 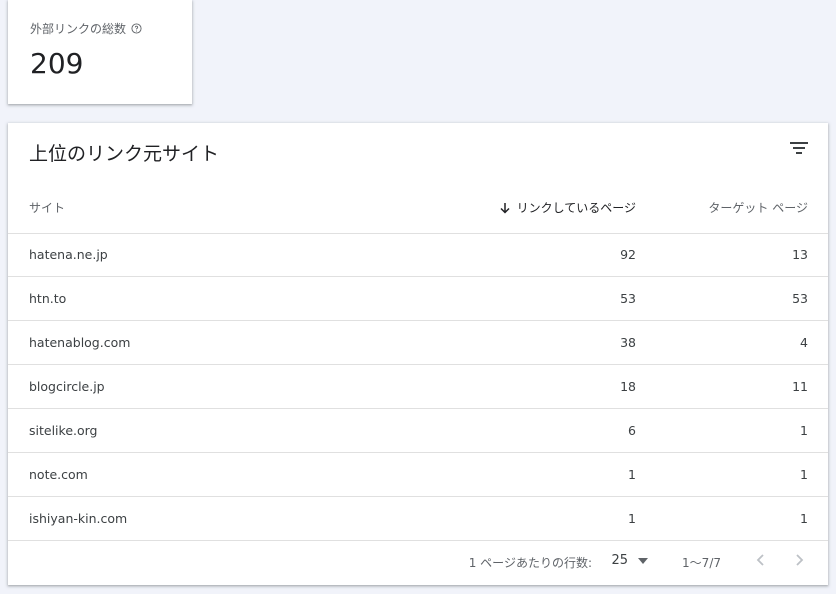 I want to click on cell-target-pages: 4, so click(x=804, y=342).